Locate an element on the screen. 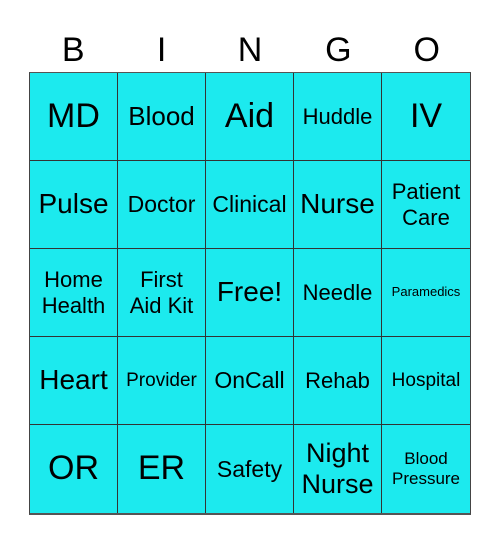 The height and width of the screenshot is (544, 500). bingo-cell: First Aid Kit is located at coordinates (162, 293).